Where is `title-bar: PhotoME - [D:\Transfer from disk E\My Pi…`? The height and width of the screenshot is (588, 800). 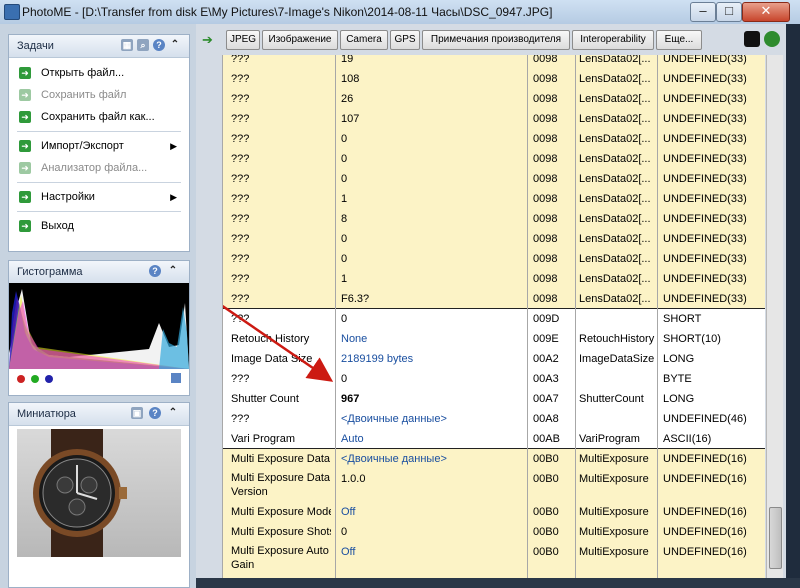
title-bar: PhotoME - [D:\Transfer from disk E\My Pi… is located at coordinates (400, 12).